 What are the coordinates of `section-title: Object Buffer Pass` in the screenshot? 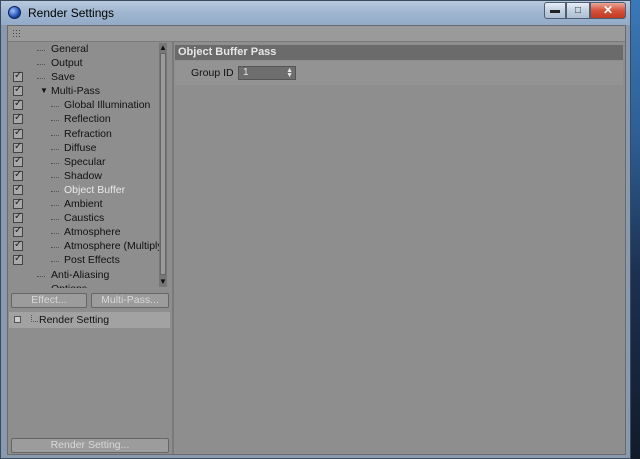 It's located at (227, 52).